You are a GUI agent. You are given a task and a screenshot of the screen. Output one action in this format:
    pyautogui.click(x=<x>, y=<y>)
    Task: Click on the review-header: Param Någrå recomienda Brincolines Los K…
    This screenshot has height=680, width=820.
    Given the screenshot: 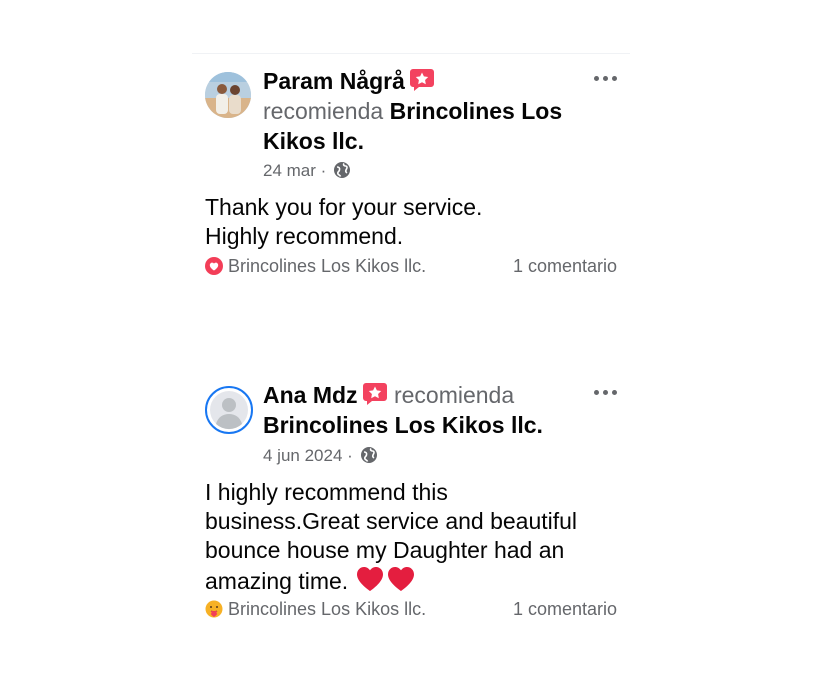 What is the action you would take?
    pyautogui.click(x=428, y=111)
    